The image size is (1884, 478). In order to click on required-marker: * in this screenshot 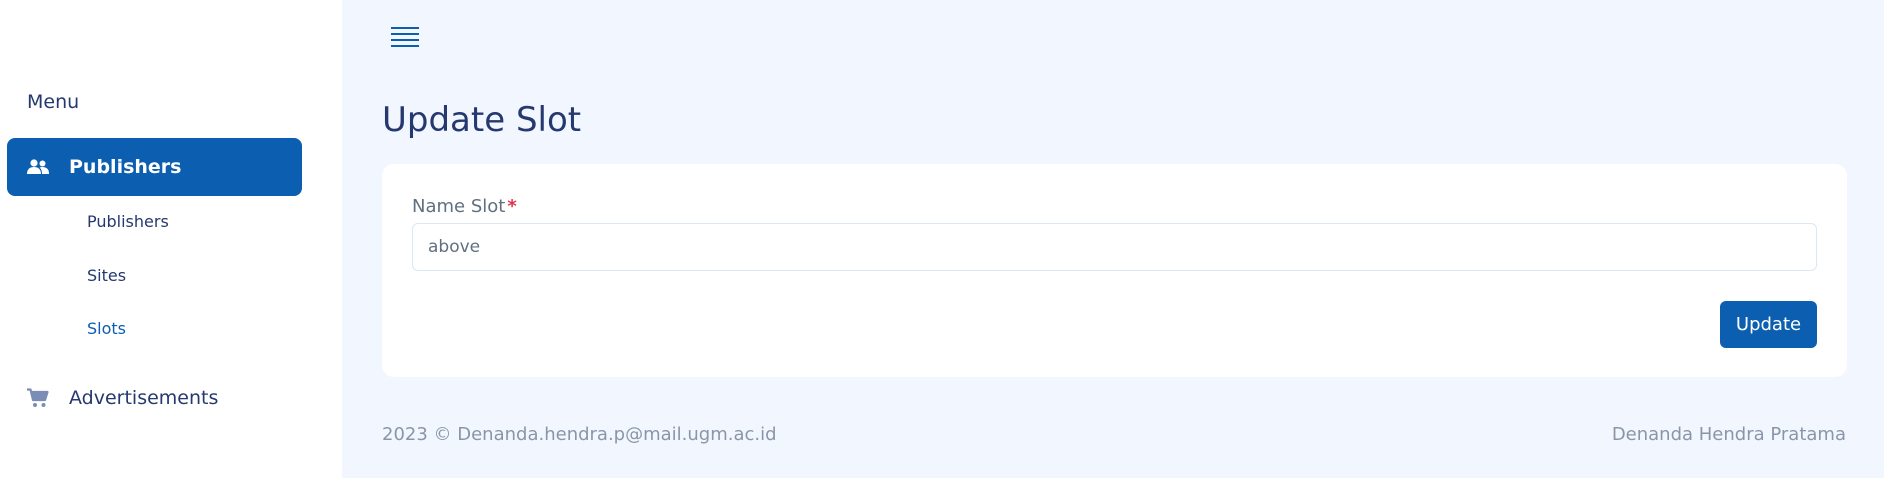, I will do `click(512, 206)`.